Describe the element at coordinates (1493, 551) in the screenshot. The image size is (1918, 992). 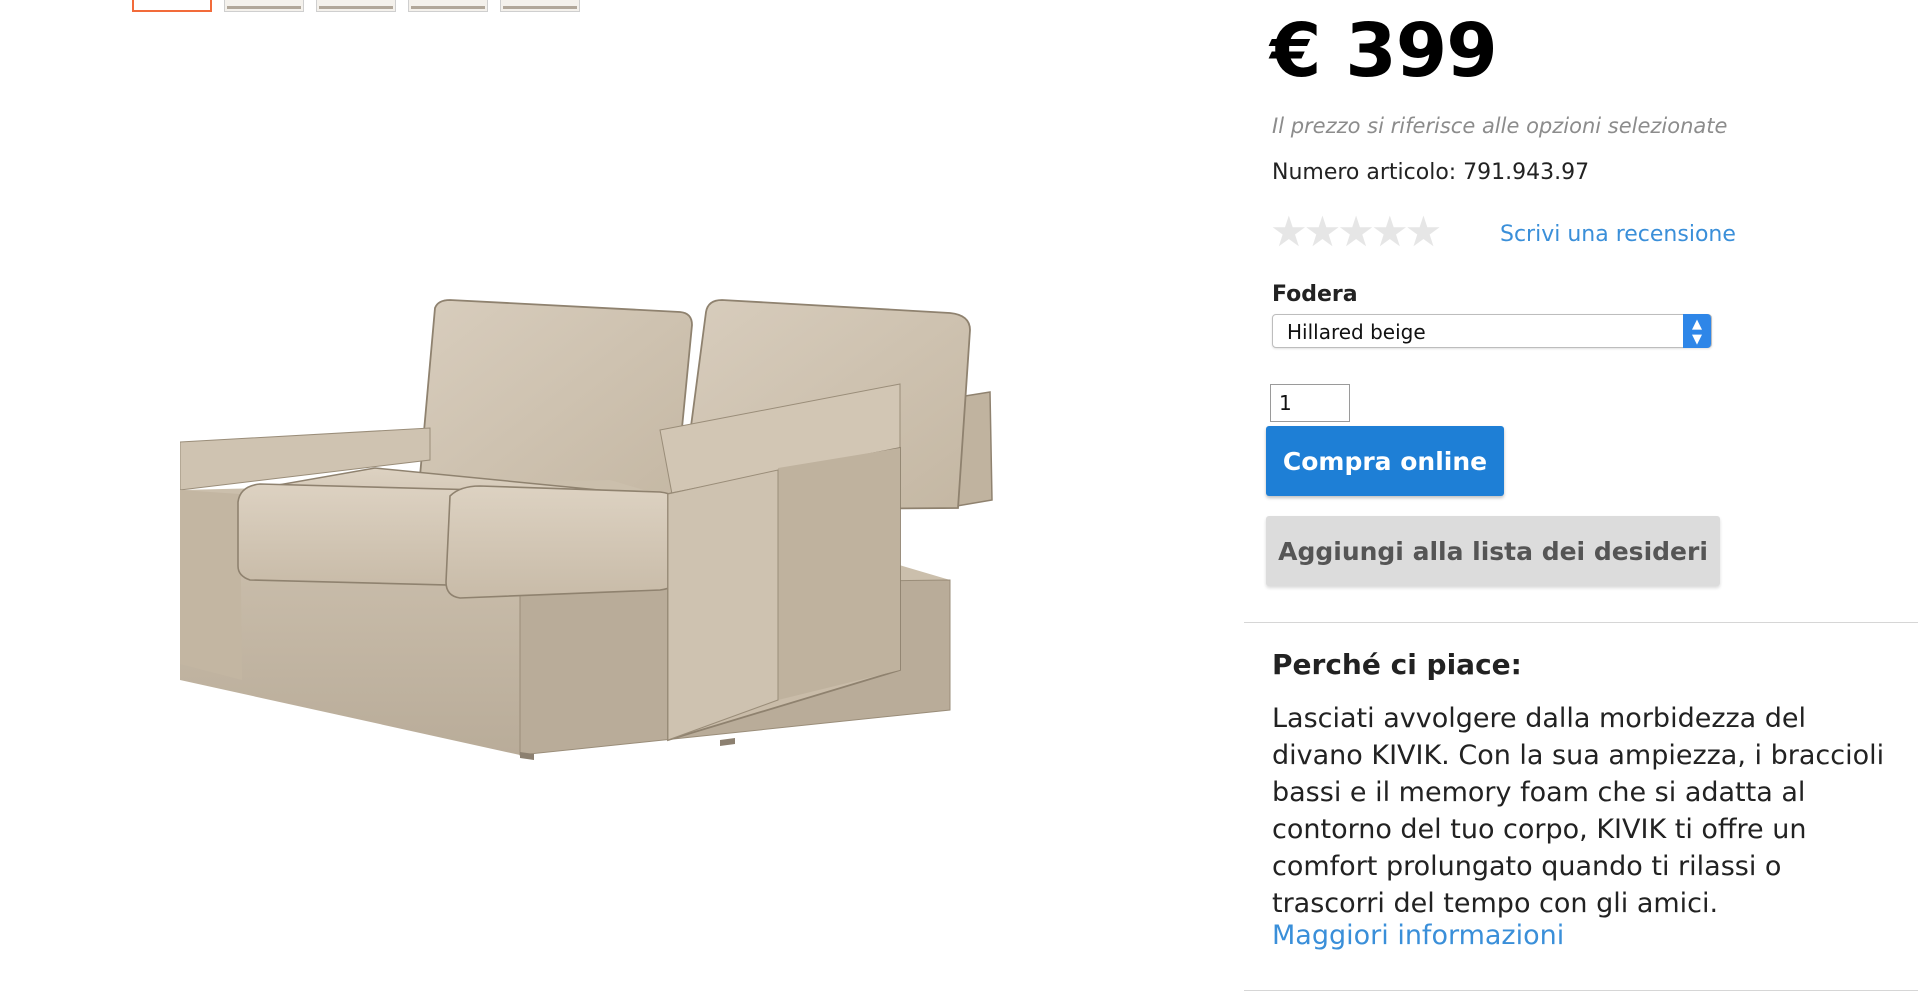
I see `add-to-wishlist-button: Aggiungi alla lista dei desideri` at that location.